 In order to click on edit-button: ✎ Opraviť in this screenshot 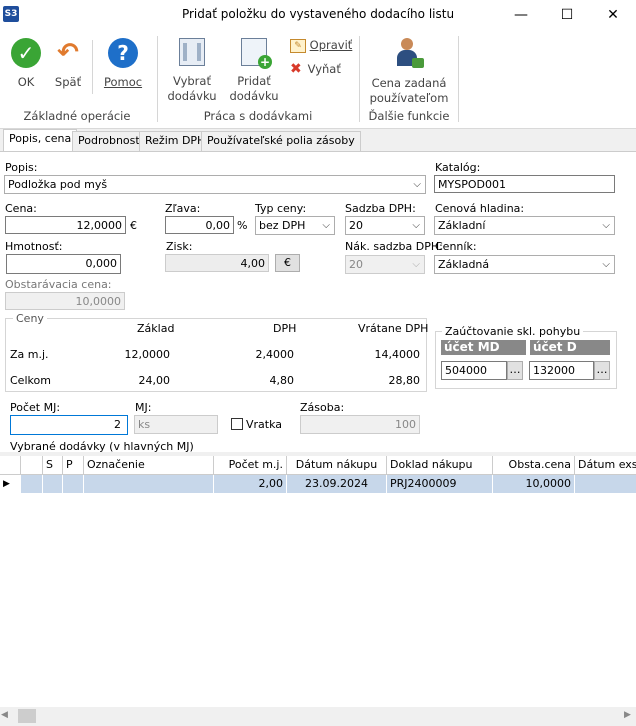, I will do `click(322, 45)`.